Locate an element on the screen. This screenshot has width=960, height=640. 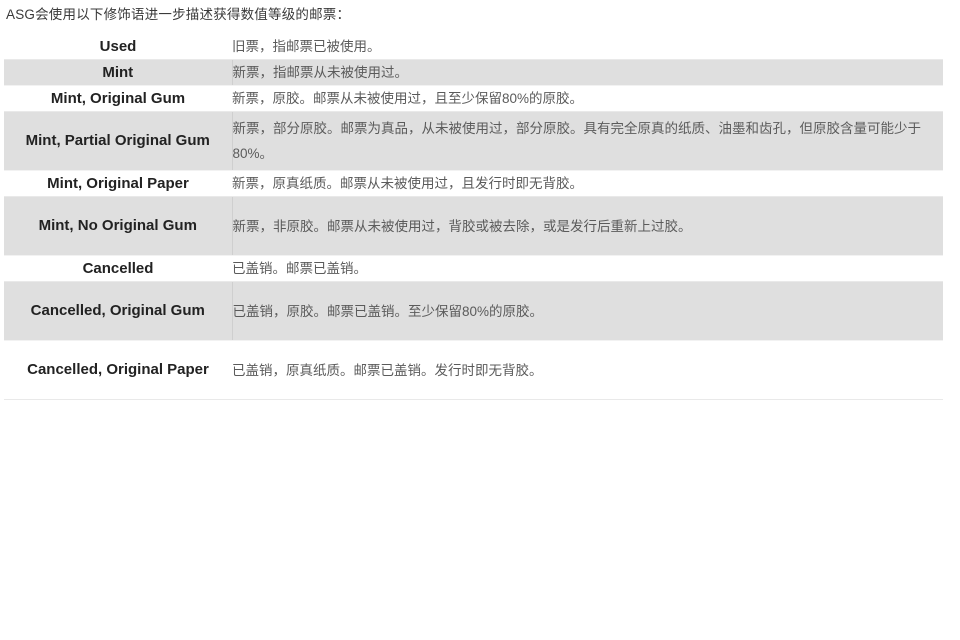
table-row: Mint 新票，指邮票从未被使用过。 is located at coordinates (473, 72).